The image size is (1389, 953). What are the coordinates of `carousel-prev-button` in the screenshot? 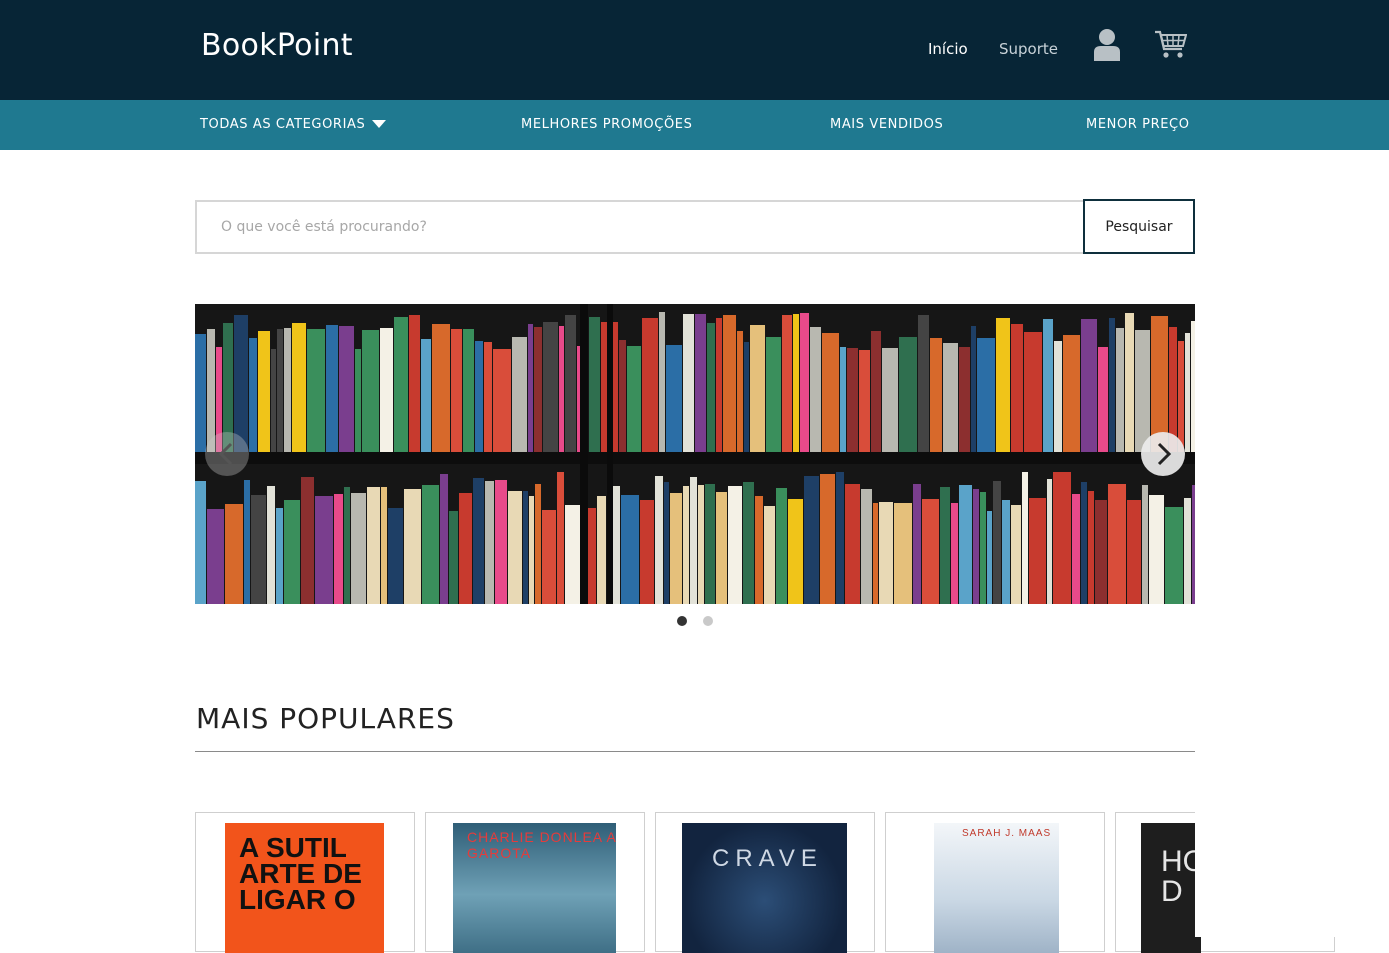 It's located at (227, 454).